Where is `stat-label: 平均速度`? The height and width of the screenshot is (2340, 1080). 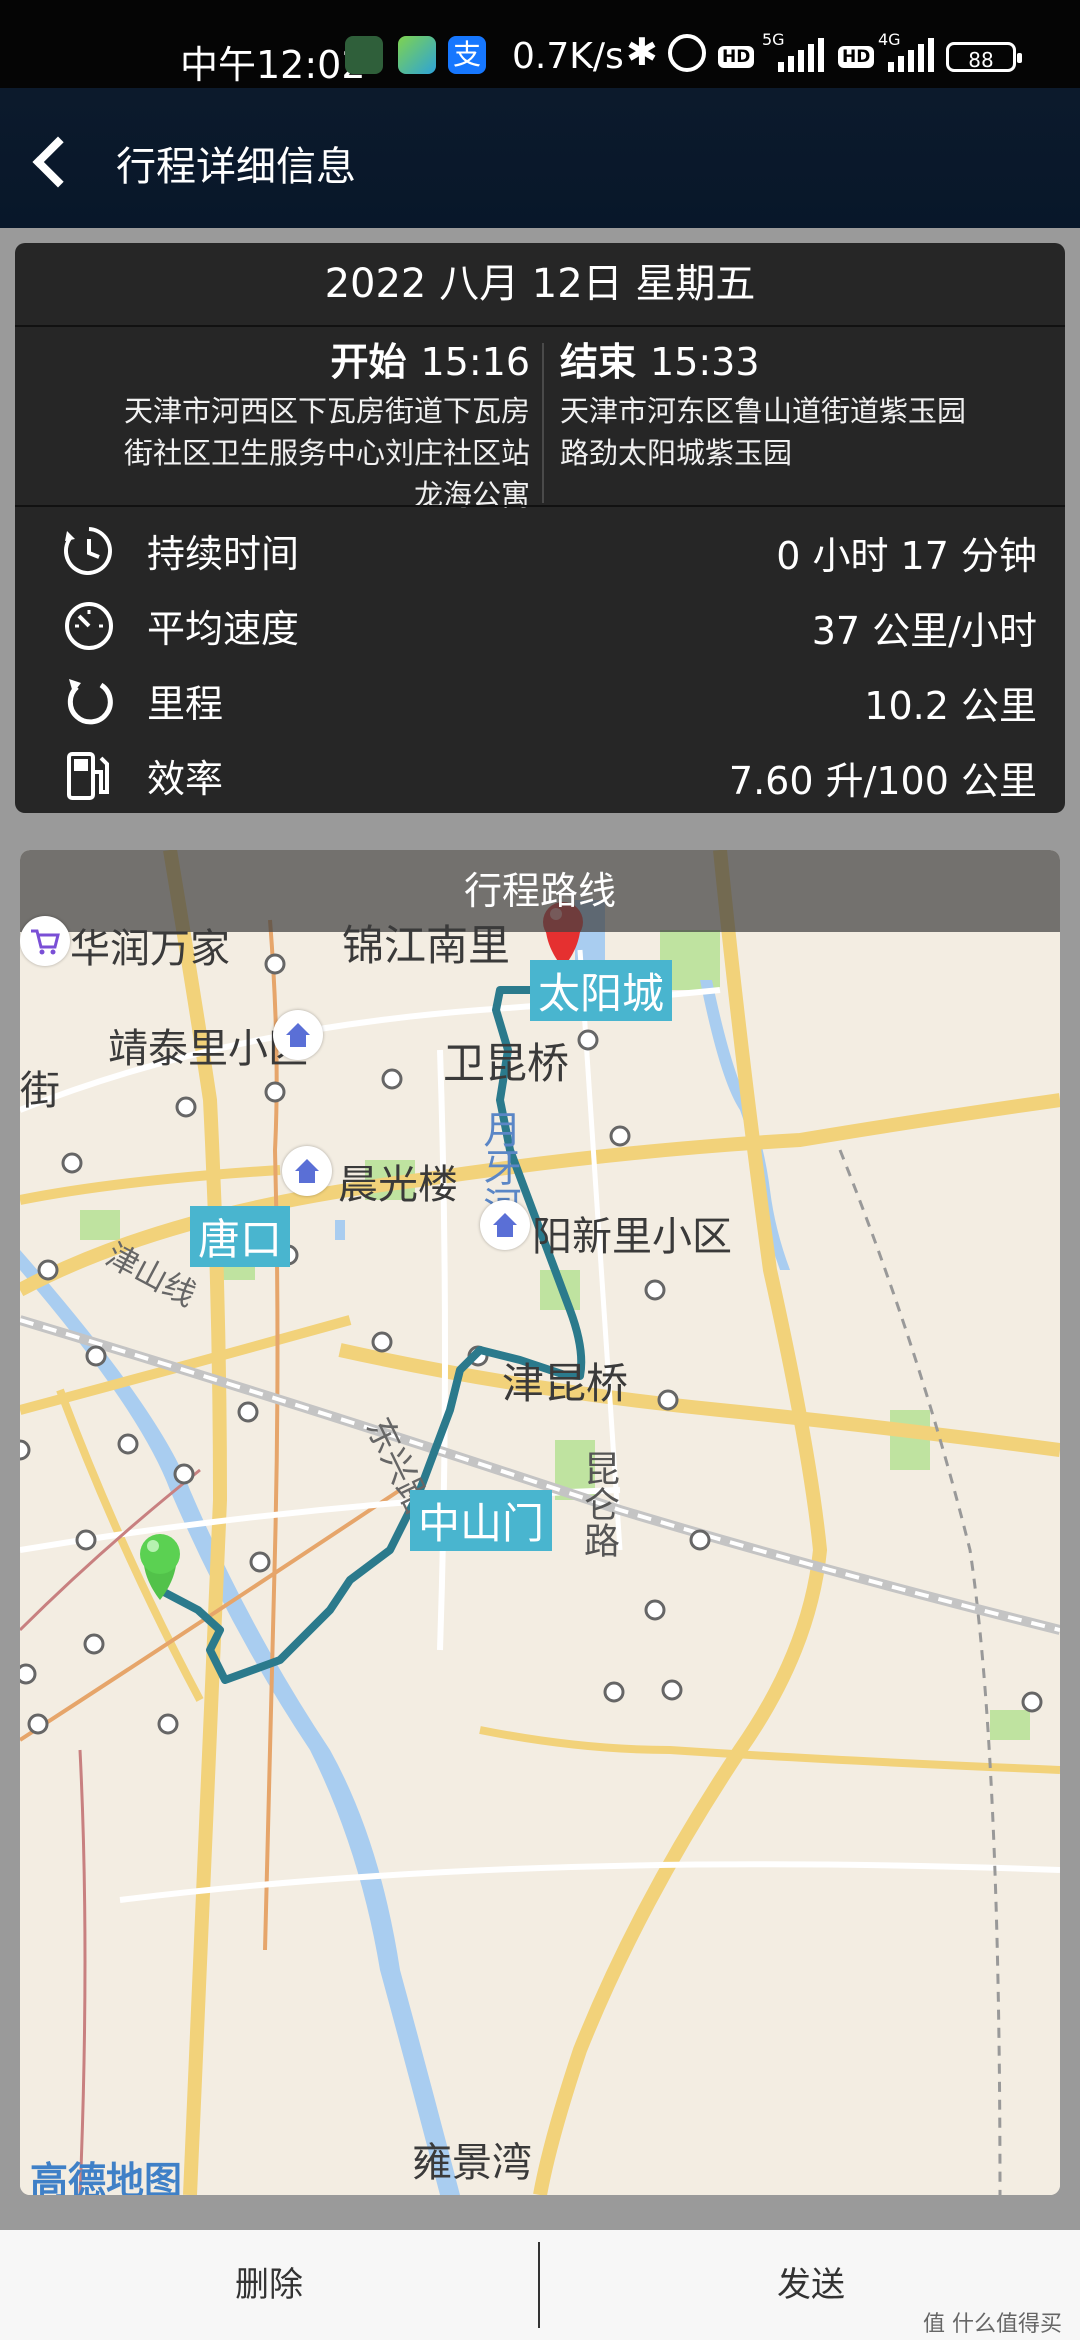 stat-label: 平均速度 is located at coordinates (223, 629).